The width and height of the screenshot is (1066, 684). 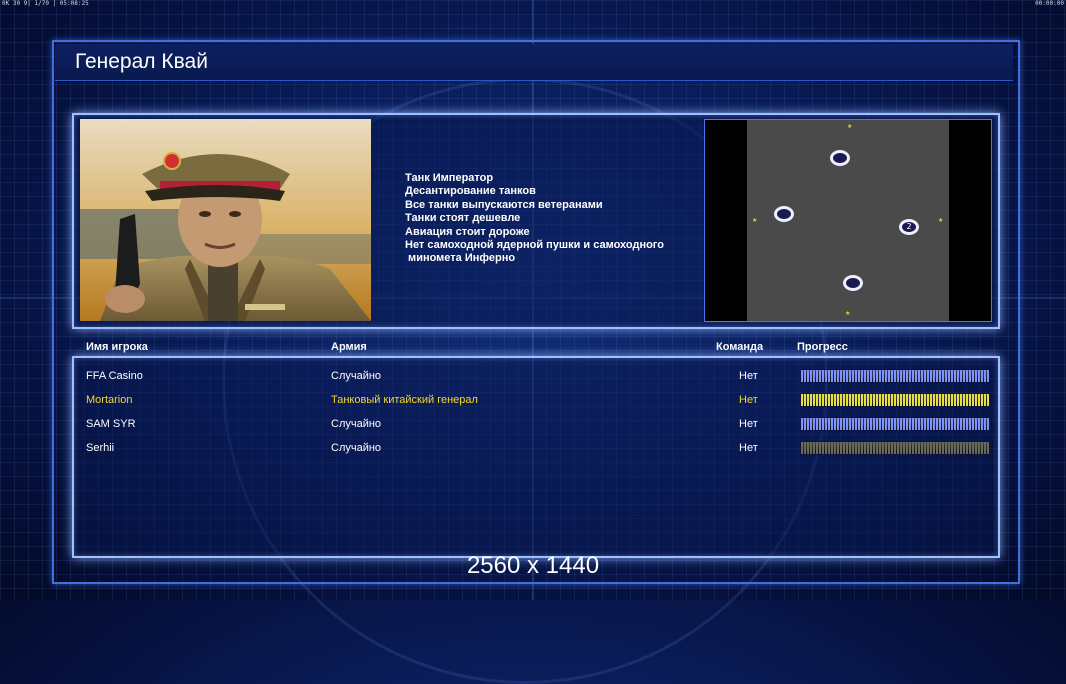 What do you see at coordinates (467, 231) in the screenshot?
I see `trait-item: Авиация стоит дороже` at bounding box center [467, 231].